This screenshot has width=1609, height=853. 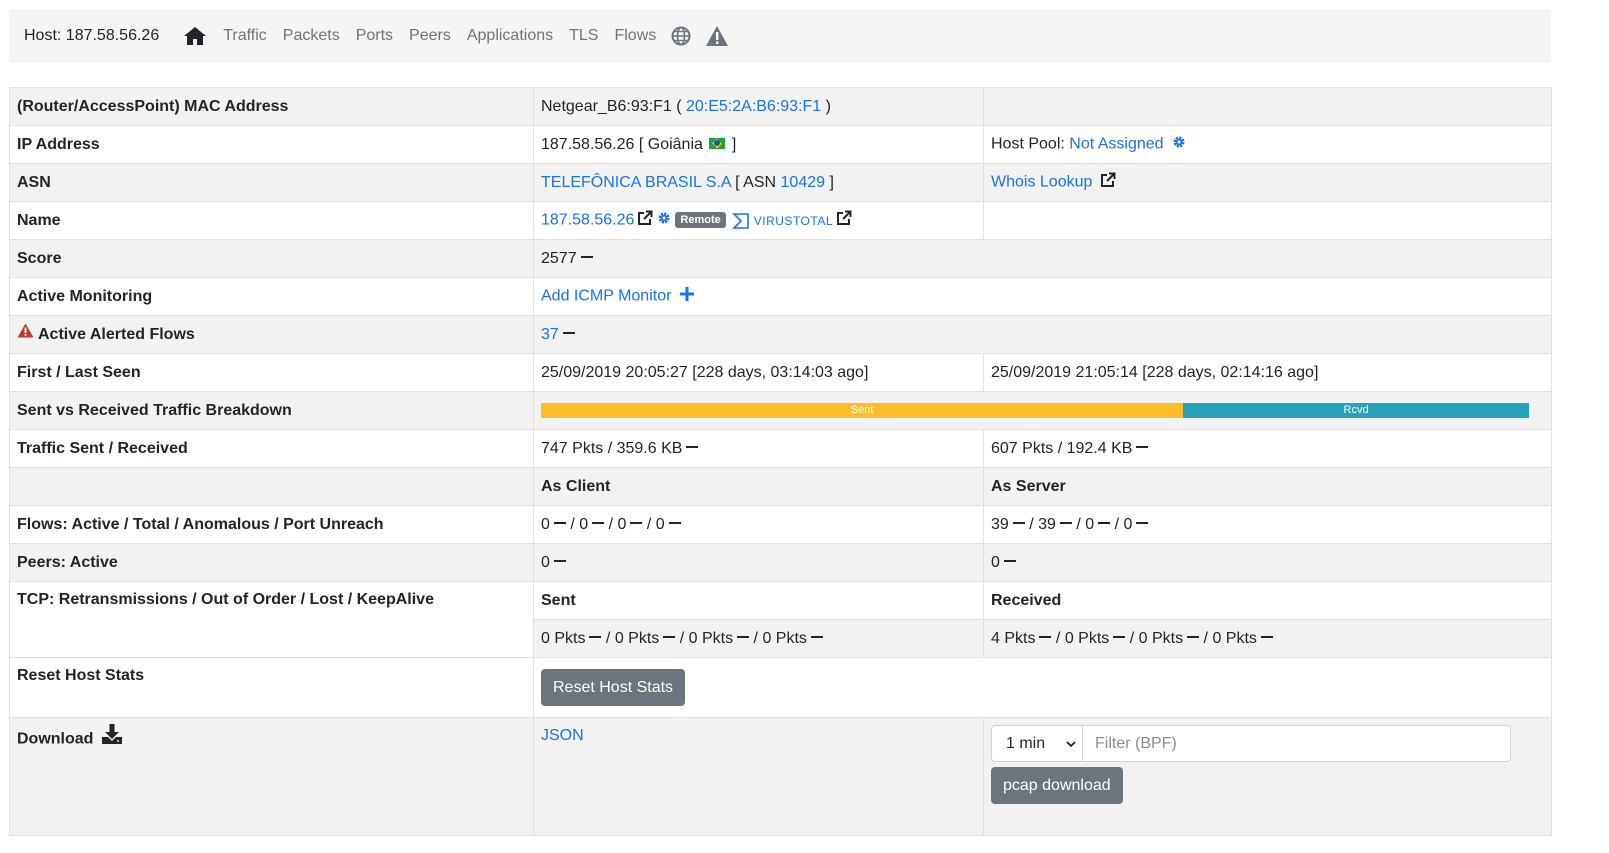 What do you see at coordinates (583, 36) in the screenshot?
I see `nav-tls: TLS` at bounding box center [583, 36].